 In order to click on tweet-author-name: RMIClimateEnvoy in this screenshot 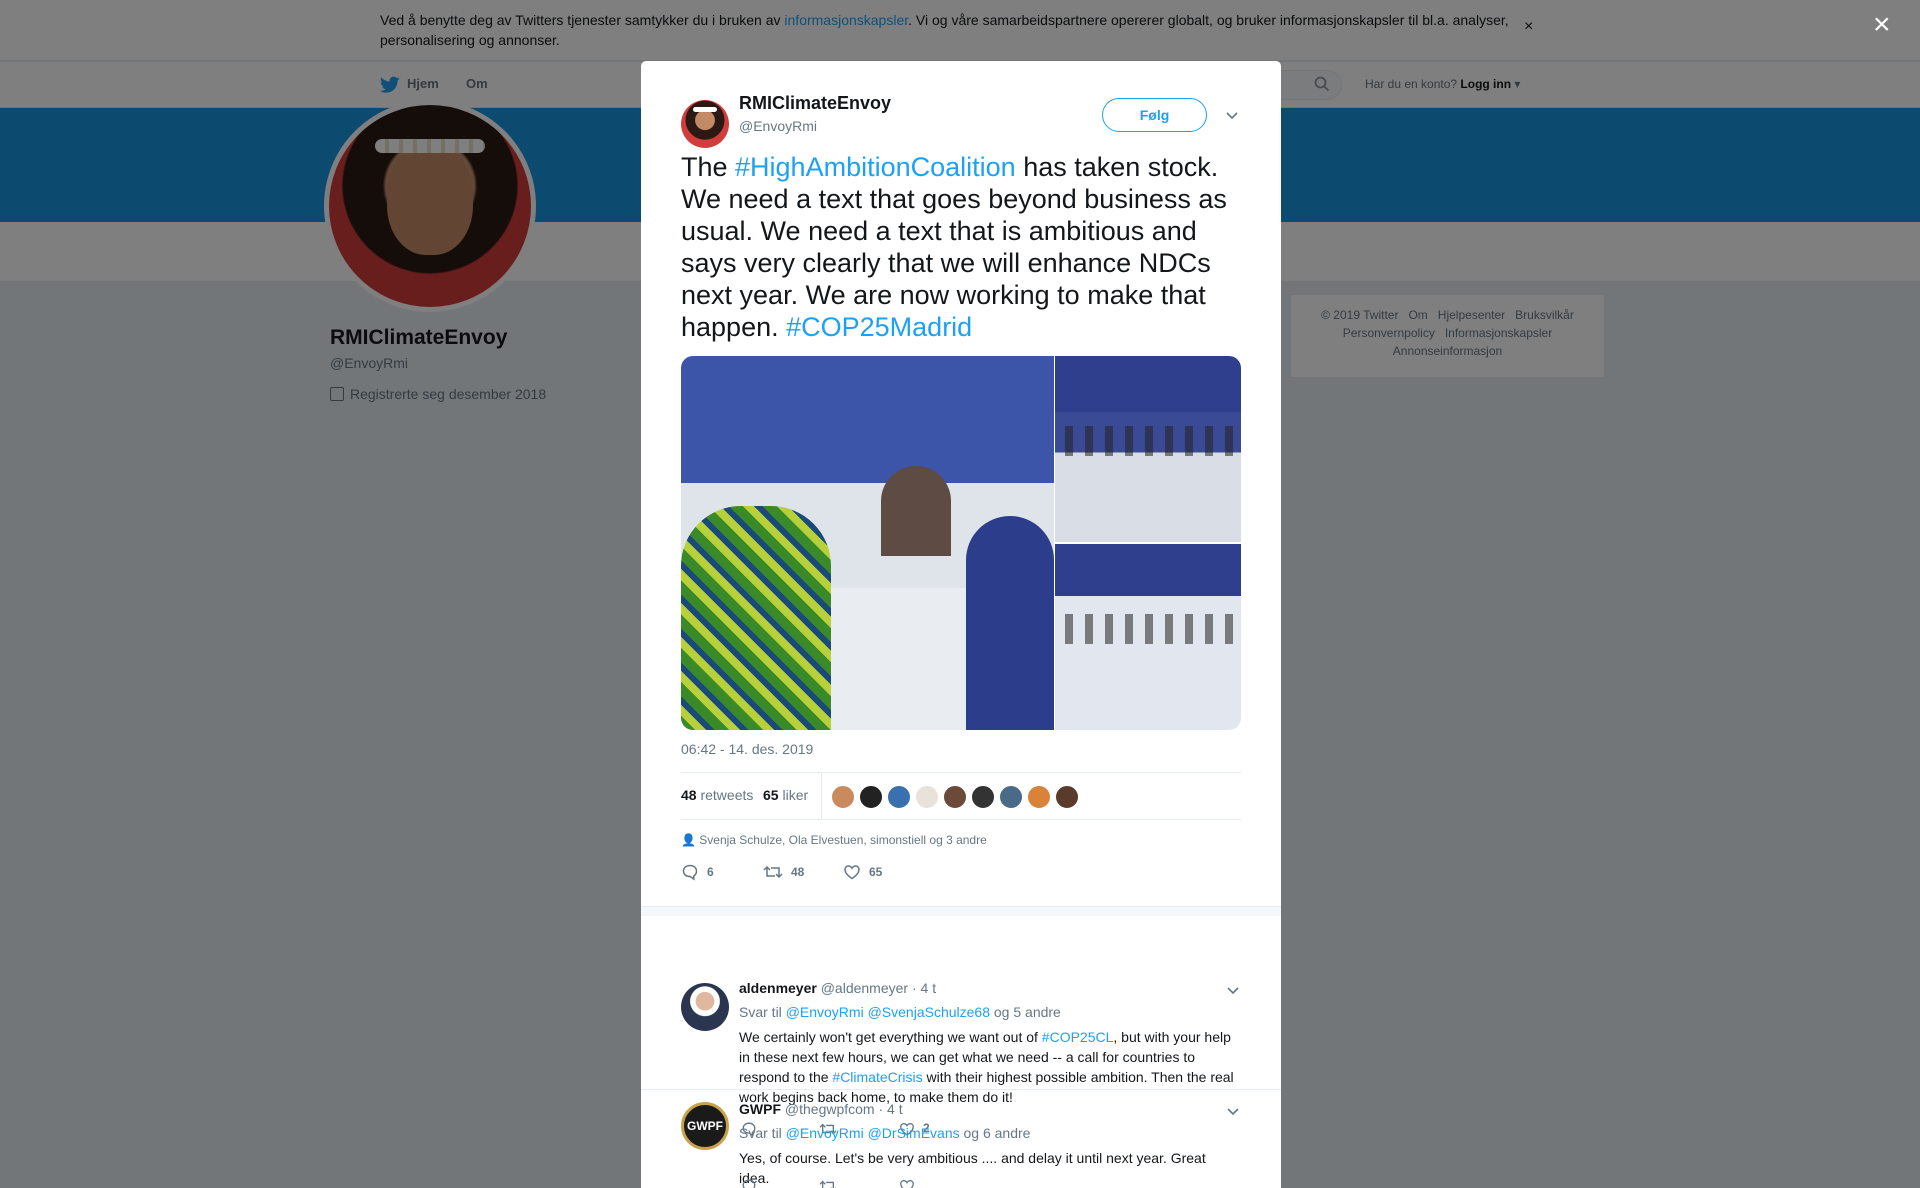, I will do `click(815, 103)`.